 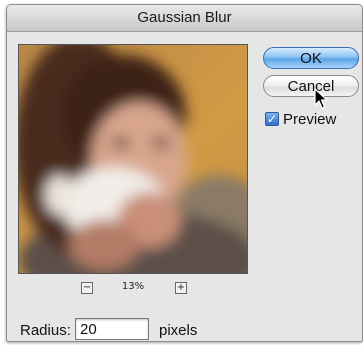 What do you see at coordinates (133, 286) in the screenshot?
I see `zoom-level: 13%` at bounding box center [133, 286].